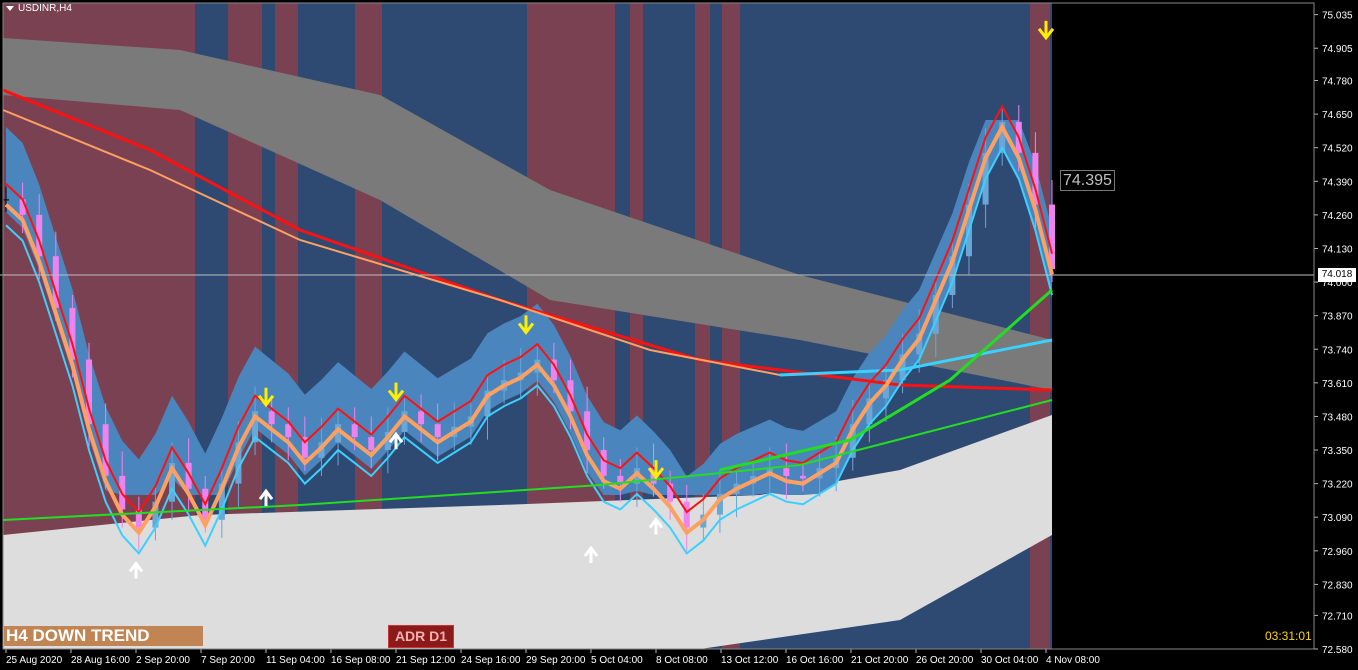  I want to click on x-tick-label: 5 Oct 04:00, so click(617, 660).